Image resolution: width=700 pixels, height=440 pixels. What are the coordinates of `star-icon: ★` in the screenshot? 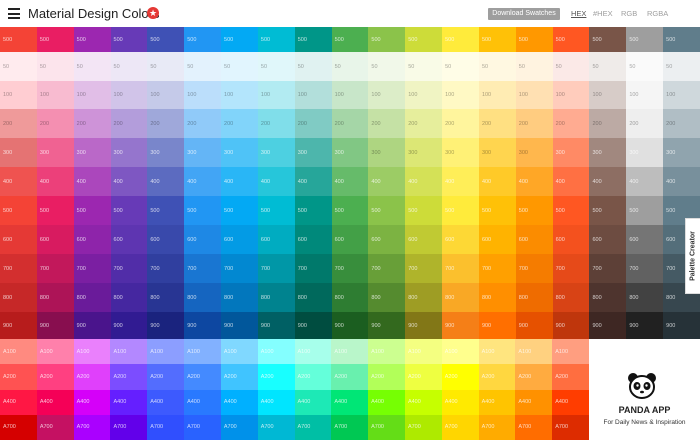 It's located at (153, 13).